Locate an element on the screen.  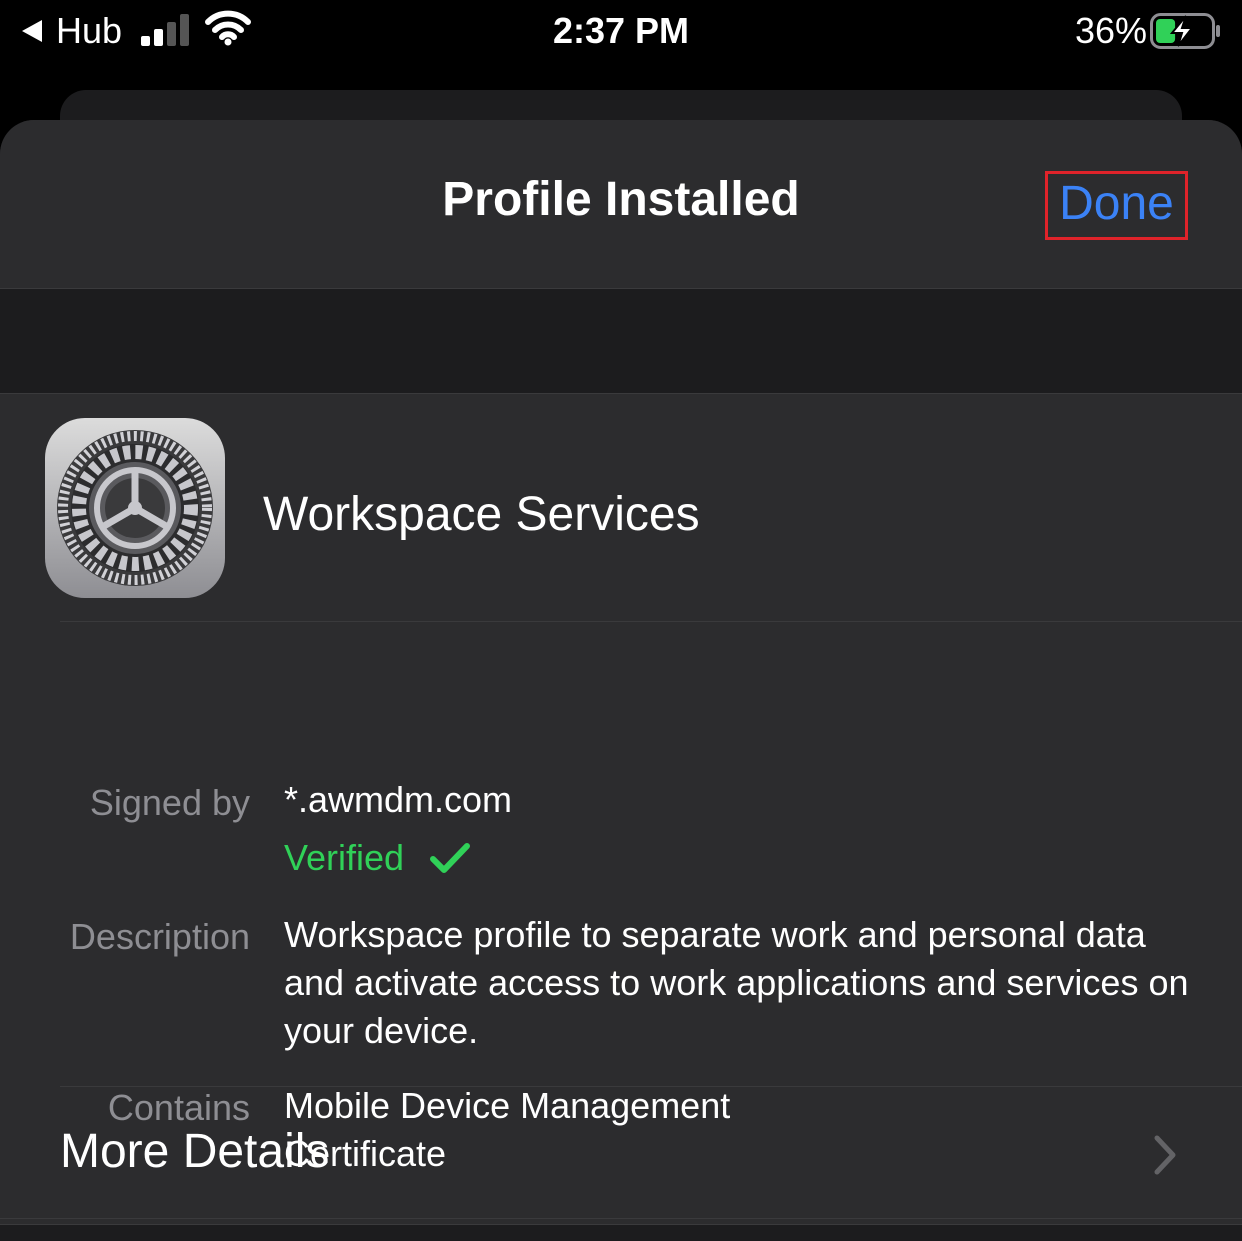
battery-percent: 36% is located at coordinates (1110, 30).